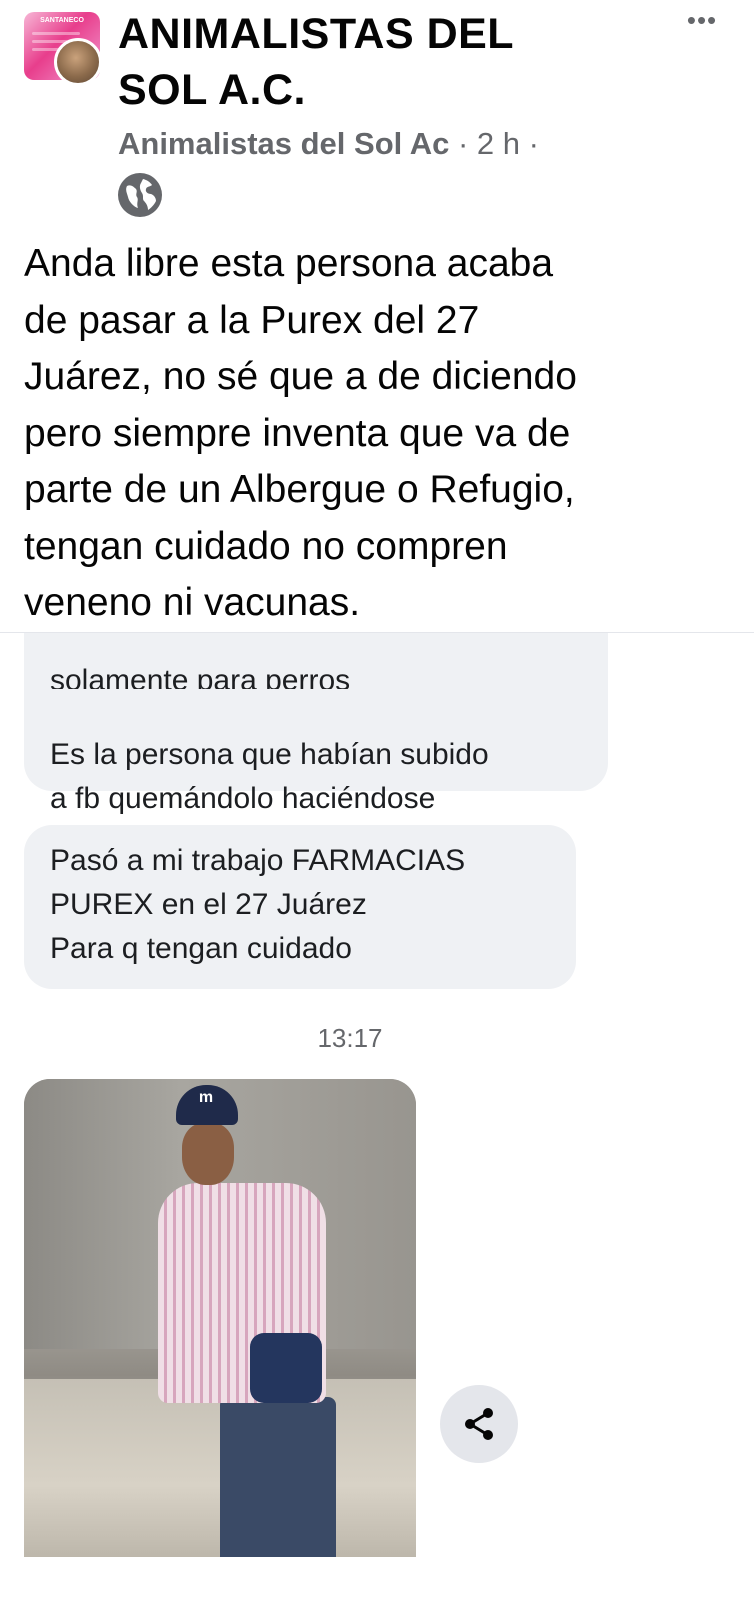  Describe the element at coordinates (140, 195) in the screenshot. I see `globe-icon` at that location.